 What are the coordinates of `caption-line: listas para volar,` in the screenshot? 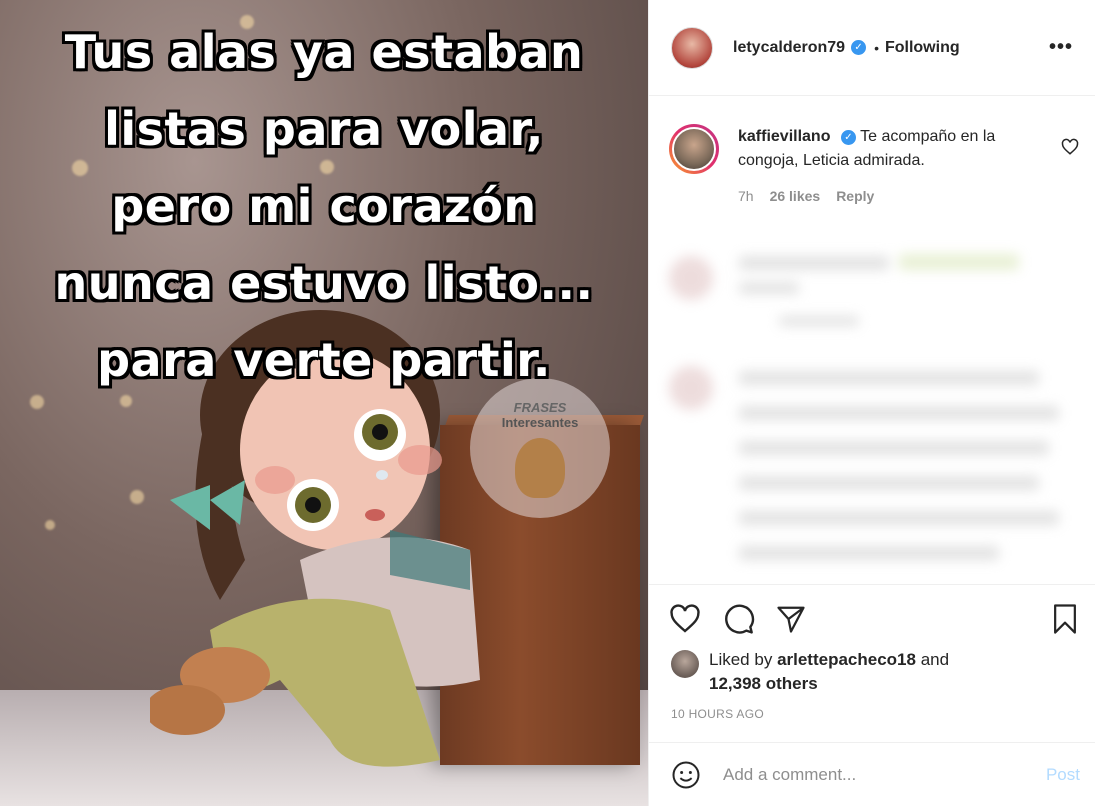 It's located at (324, 129).